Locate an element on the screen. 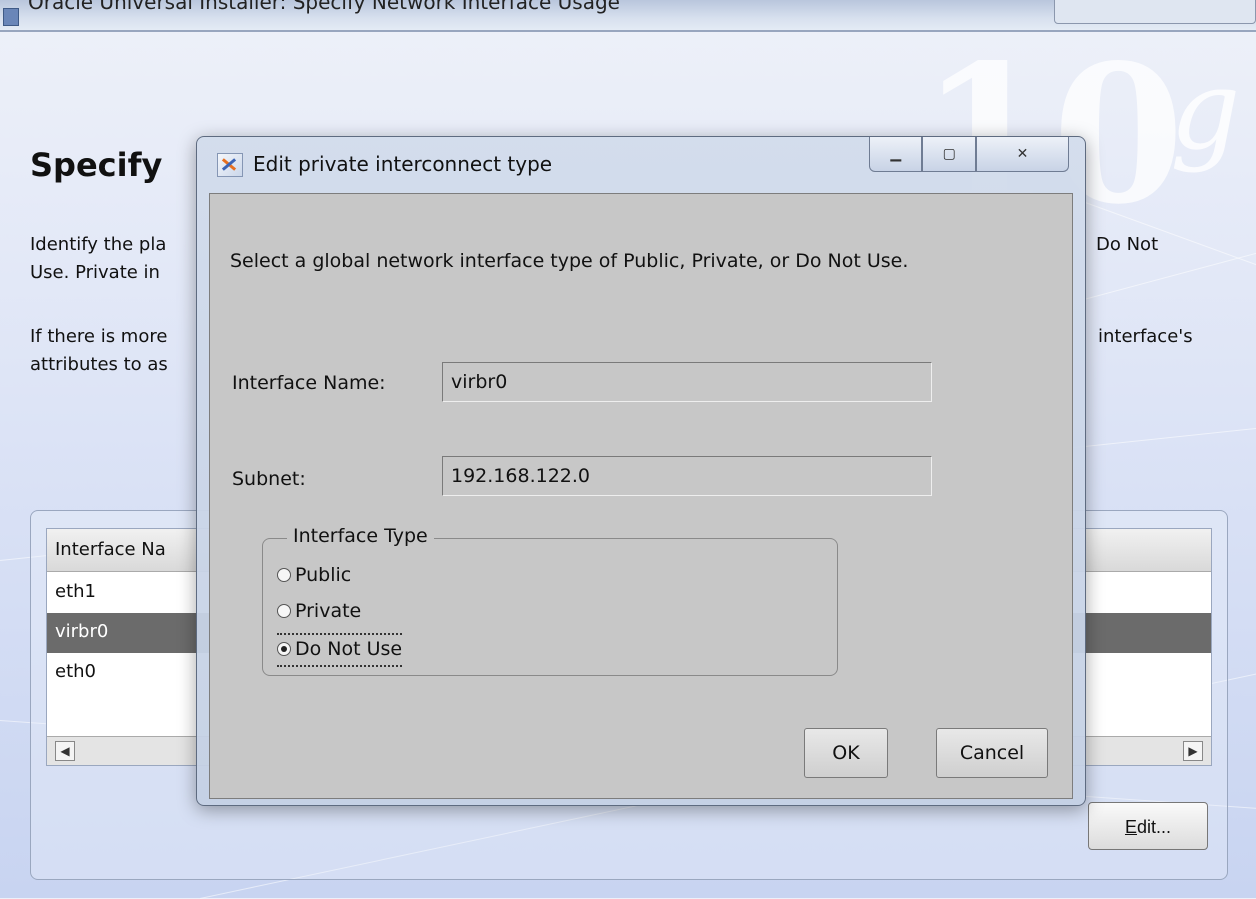  close-icon: ✕ is located at coordinates (1022, 154).